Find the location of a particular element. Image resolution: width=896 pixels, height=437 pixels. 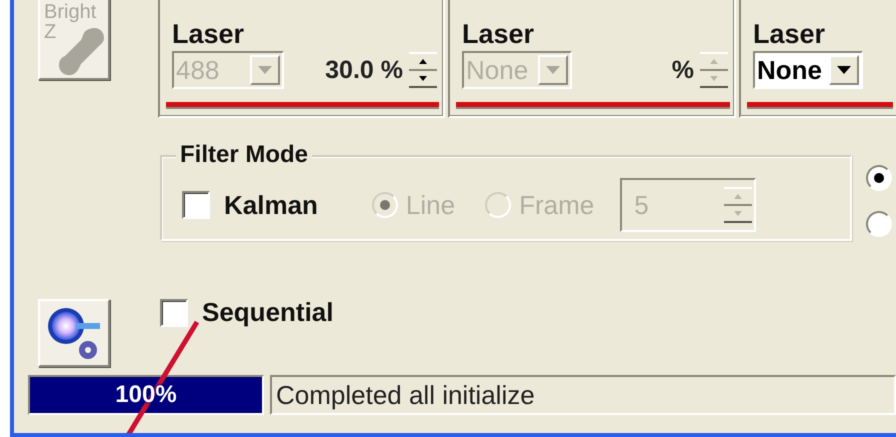

laser-gear-icon is located at coordinates (74, 333).